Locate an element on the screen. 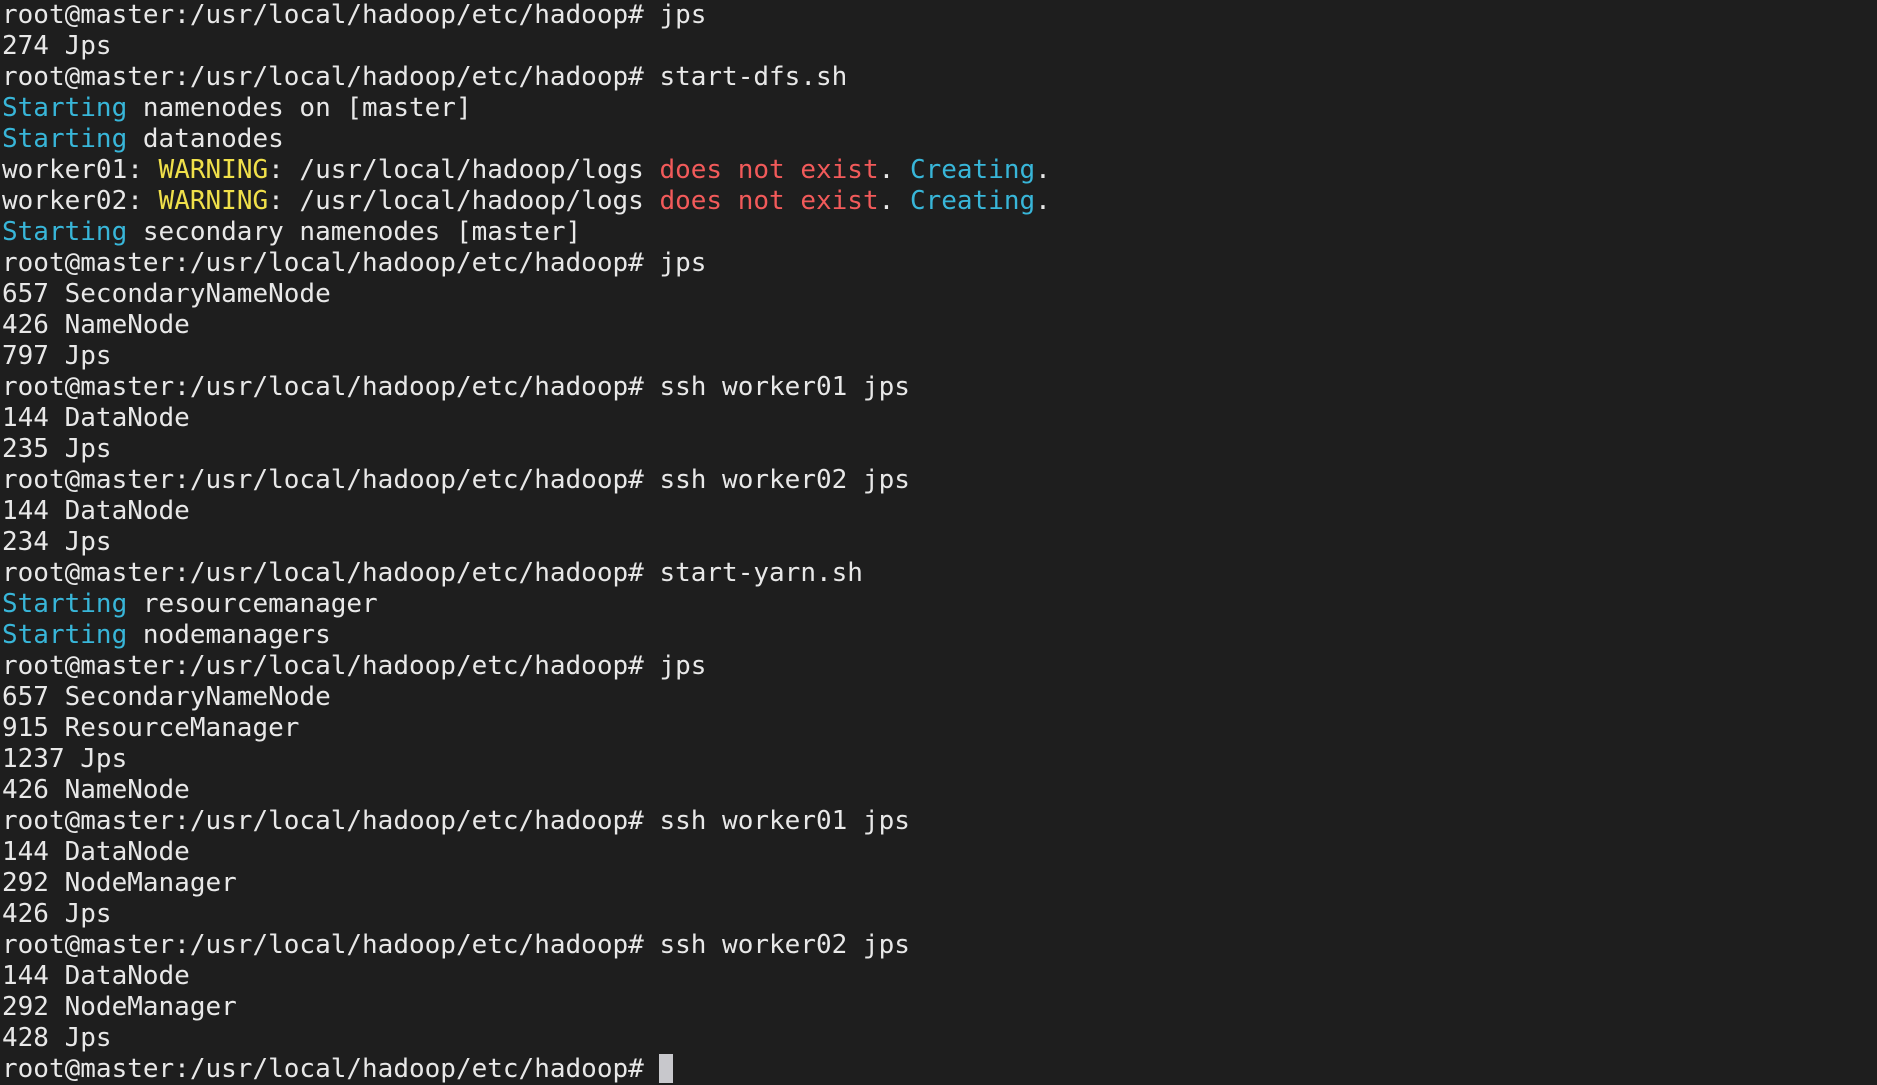  terminal-text-segment: 426 Jps is located at coordinates (57, 914).